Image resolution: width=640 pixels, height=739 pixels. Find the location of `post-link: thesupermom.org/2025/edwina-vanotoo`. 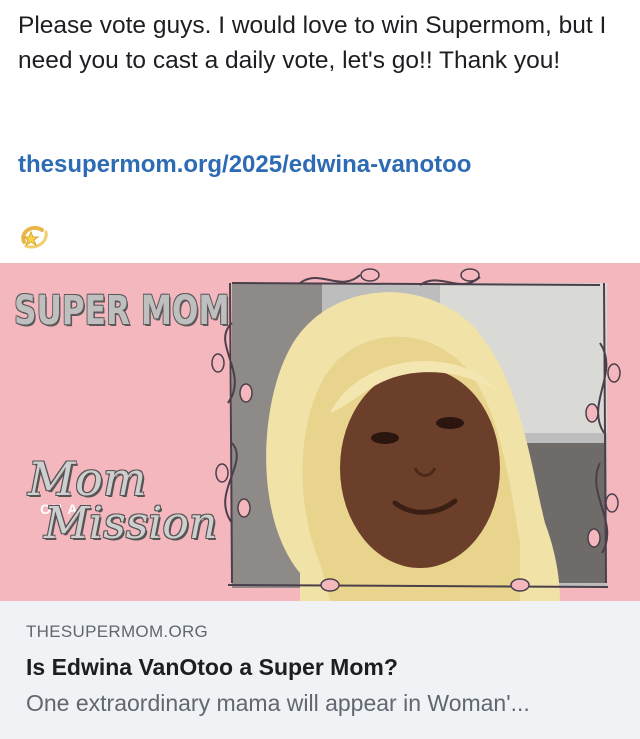

post-link: thesupermom.org/2025/edwina-vanotoo is located at coordinates (244, 165).